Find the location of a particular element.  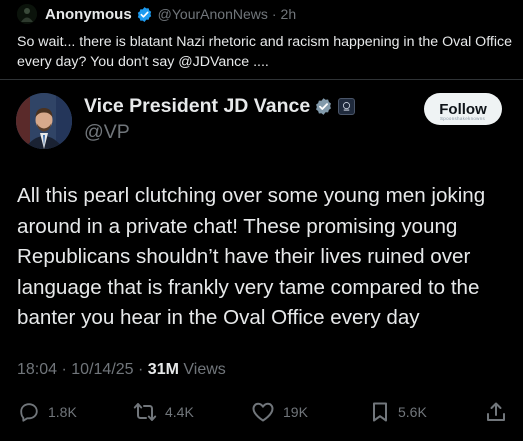

post-time: 18:04 is located at coordinates (37, 369).